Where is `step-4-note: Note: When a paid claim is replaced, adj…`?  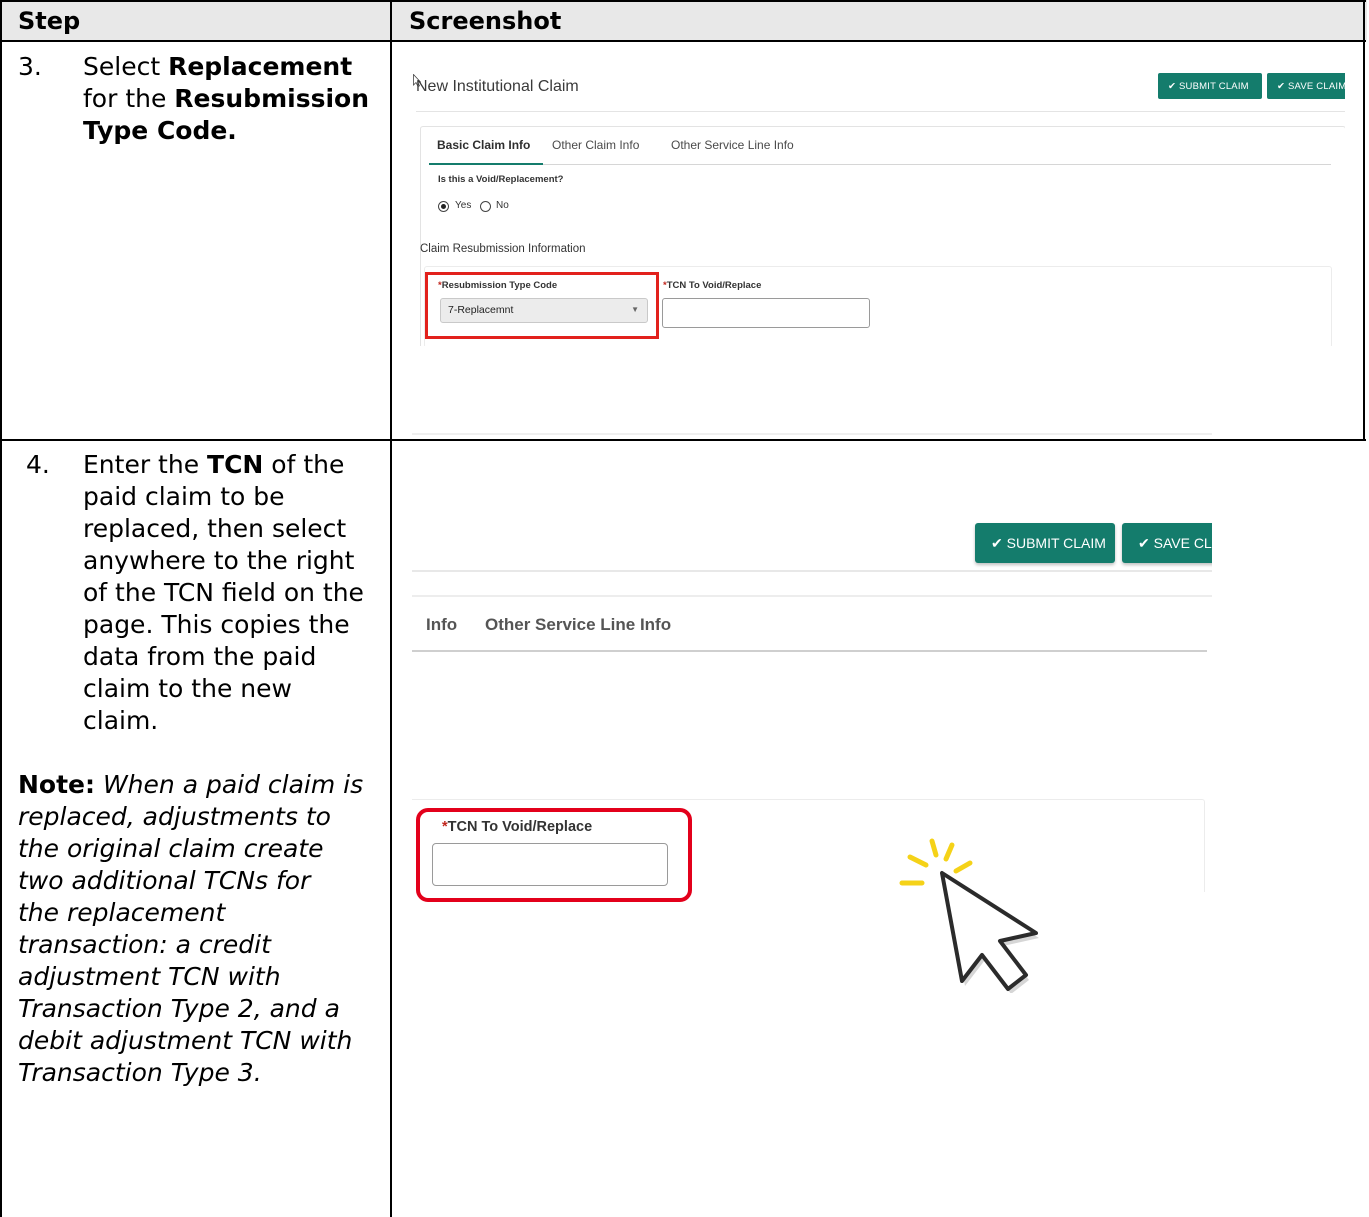
step-4-note: Note: When a paid claim is replaced, adj… is located at coordinates (200, 929).